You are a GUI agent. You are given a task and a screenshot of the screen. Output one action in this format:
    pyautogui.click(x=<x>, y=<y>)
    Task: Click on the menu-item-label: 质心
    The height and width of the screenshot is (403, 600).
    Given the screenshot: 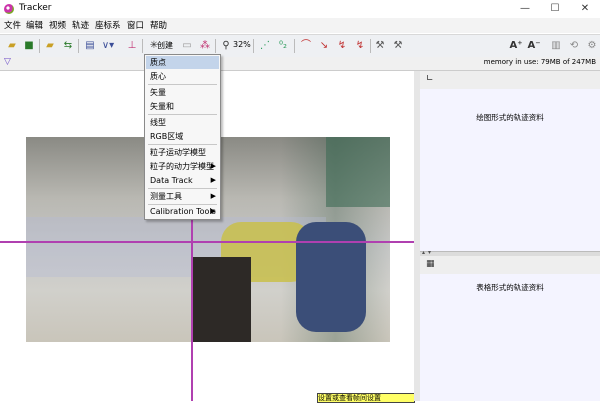 What is the action you would take?
    pyautogui.click(x=158, y=76)
    